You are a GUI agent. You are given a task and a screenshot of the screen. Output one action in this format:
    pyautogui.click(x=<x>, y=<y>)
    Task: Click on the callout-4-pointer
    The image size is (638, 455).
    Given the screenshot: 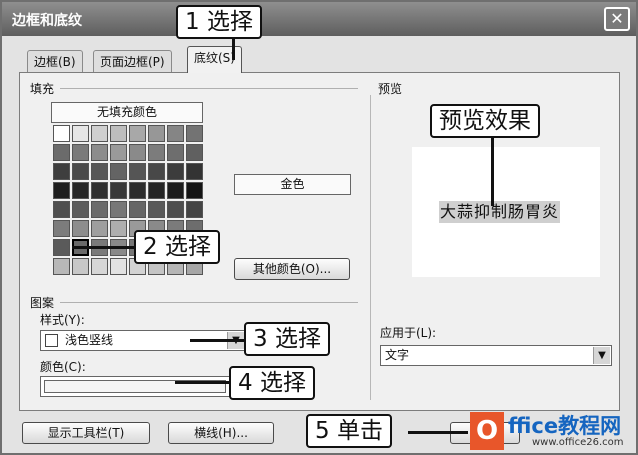 What is the action you would take?
    pyautogui.click(x=203, y=382)
    